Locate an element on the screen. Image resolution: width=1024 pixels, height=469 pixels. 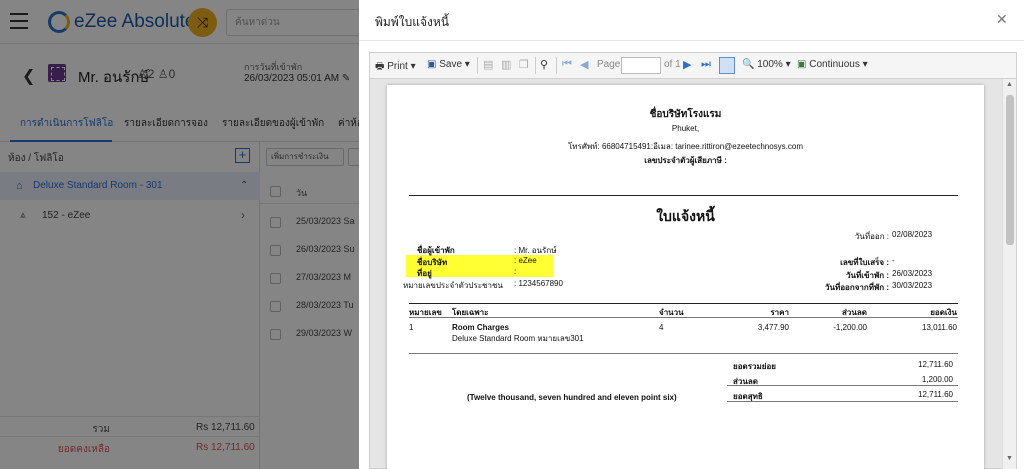
view-mode-value: Continuous is located at coordinates (834, 64).